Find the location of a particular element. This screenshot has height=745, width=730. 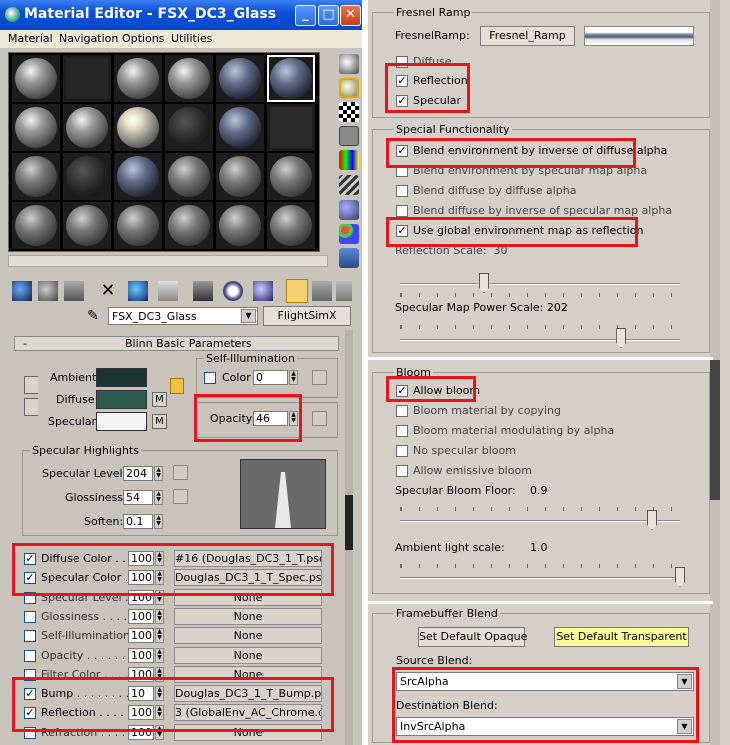

close-button: ✕ is located at coordinates (350, 15).